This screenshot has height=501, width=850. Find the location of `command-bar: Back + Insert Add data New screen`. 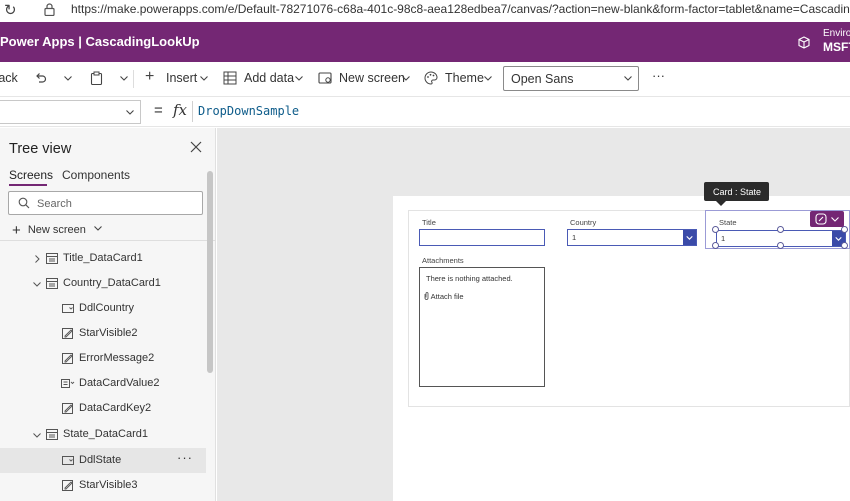

command-bar: Back + Insert Add data New screen is located at coordinates (425, 79).